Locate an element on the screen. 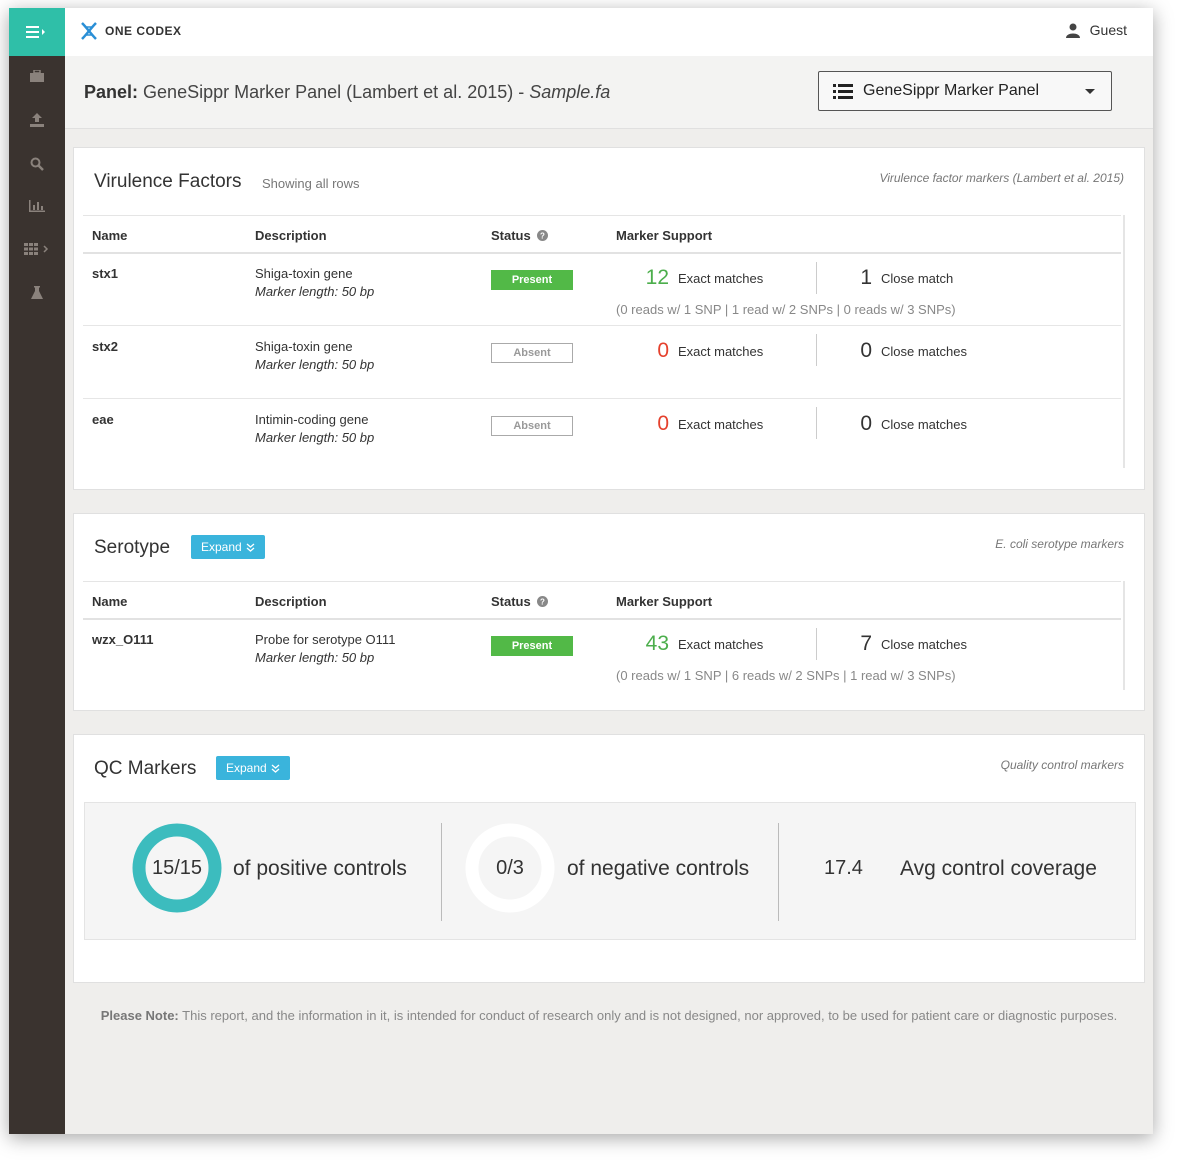 This screenshot has height=1173, width=1191. upload-icon is located at coordinates (37, 120).